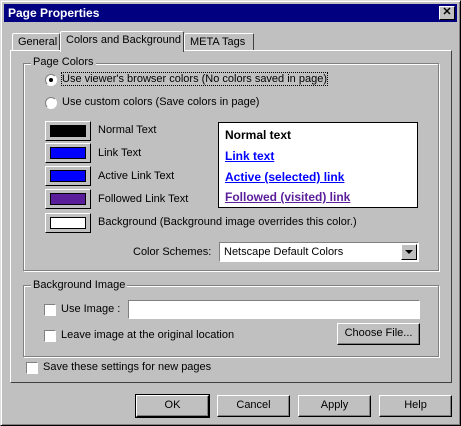 Image resolution: width=461 pixels, height=426 pixels. I want to click on close-button: ✕, so click(447, 13).